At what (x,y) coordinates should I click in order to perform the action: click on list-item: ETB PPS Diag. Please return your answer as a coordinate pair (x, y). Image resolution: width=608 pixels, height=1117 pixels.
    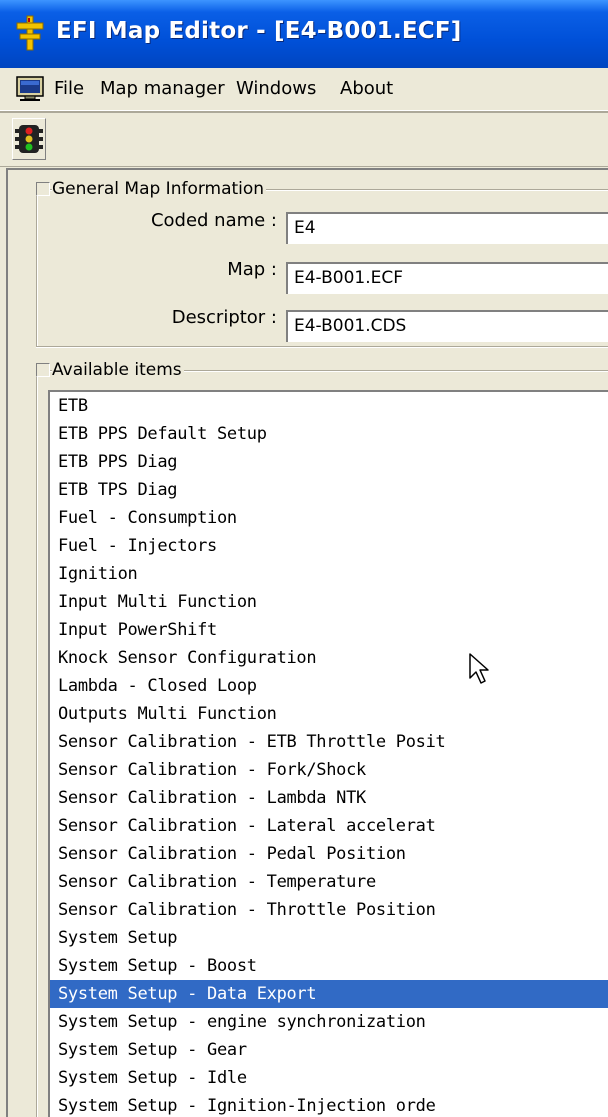
    Looking at the image, I should click on (329, 462).